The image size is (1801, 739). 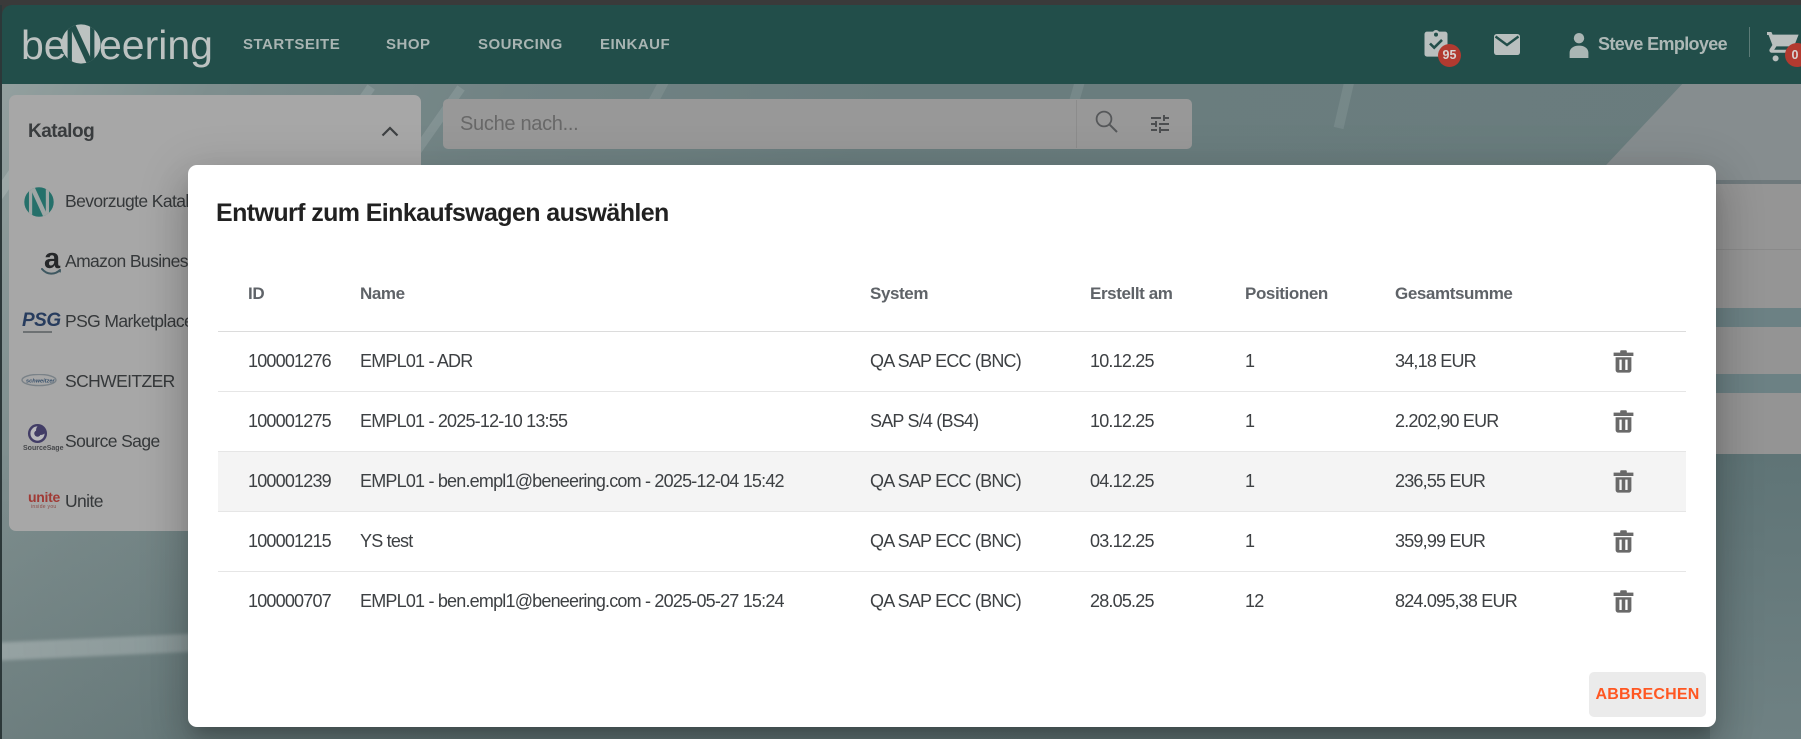 What do you see at coordinates (40, 382) in the screenshot?
I see `svg-text: schweitzer` at bounding box center [40, 382].